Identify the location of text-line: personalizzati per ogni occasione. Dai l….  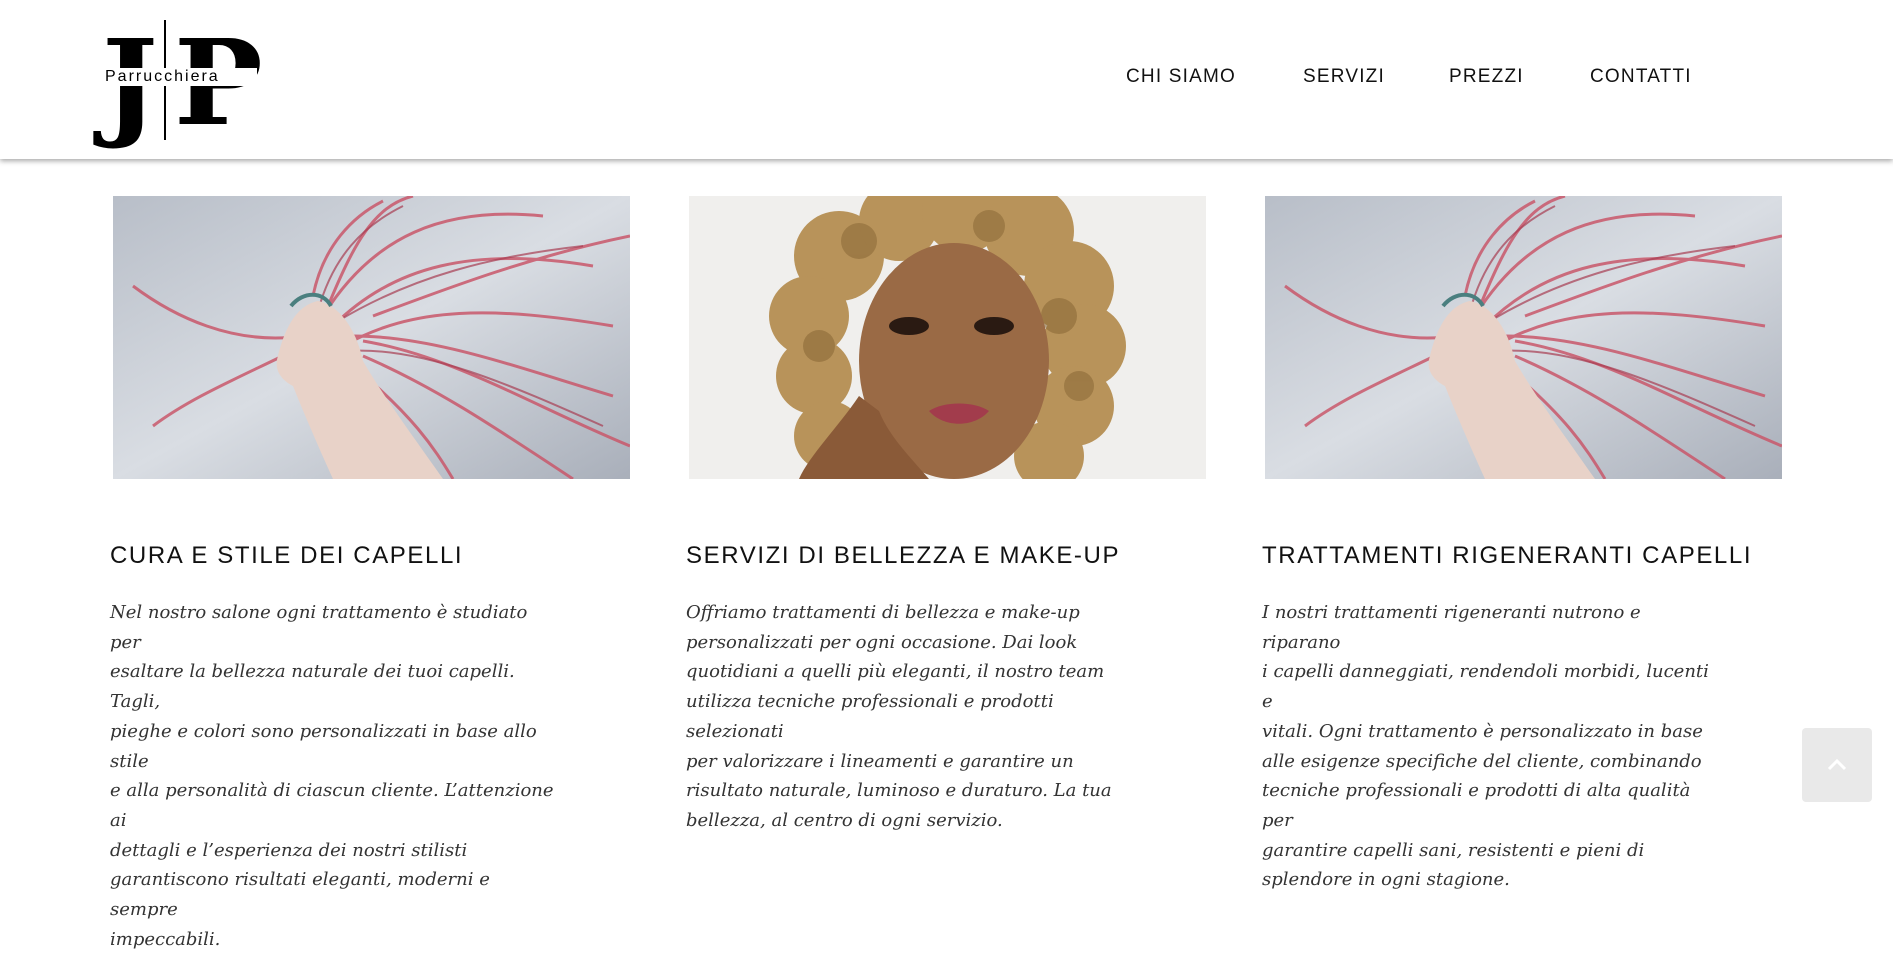
(882, 642).